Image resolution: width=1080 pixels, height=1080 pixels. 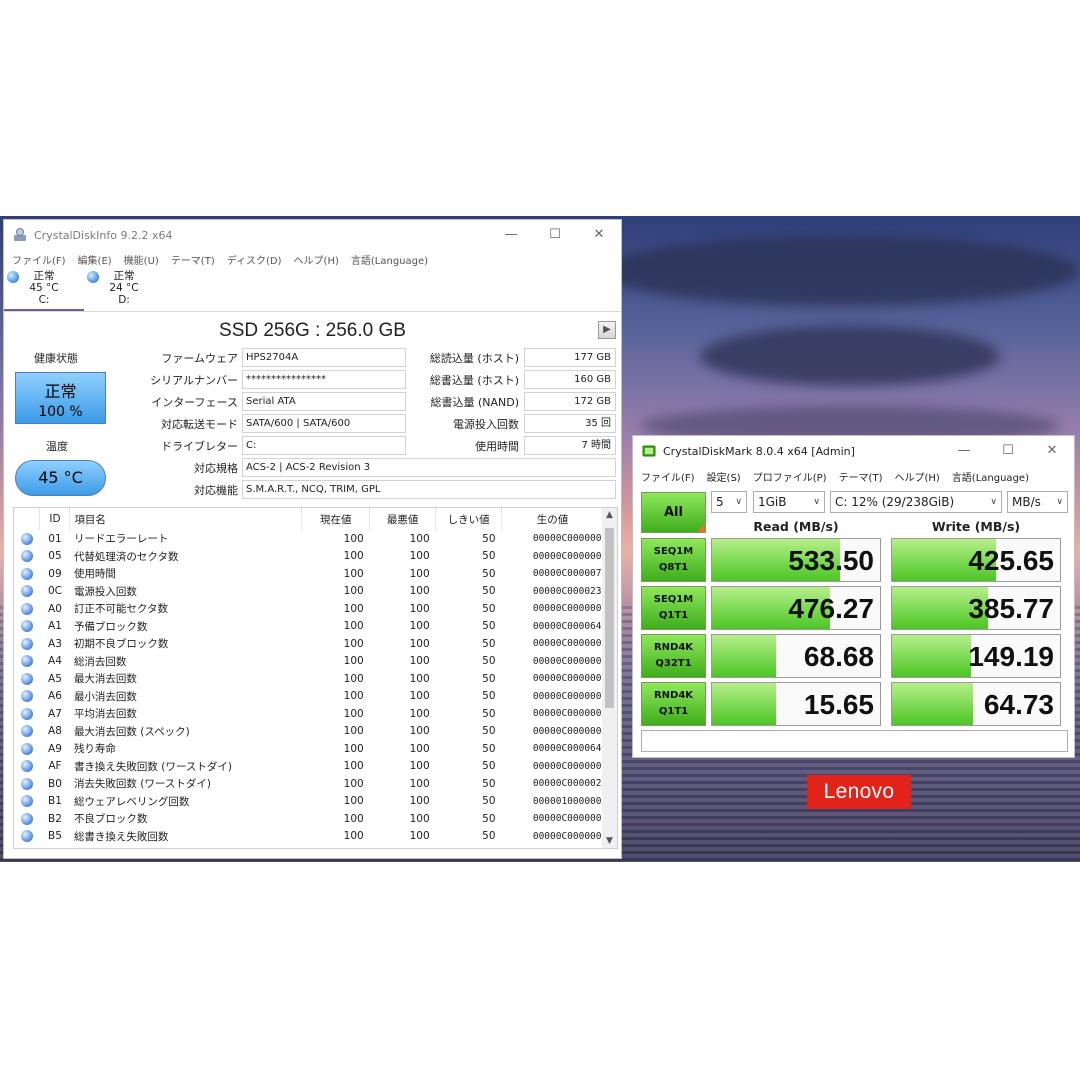 What do you see at coordinates (724, 476) in the screenshot?
I see `menu-settings: 設定(S)` at bounding box center [724, 476].